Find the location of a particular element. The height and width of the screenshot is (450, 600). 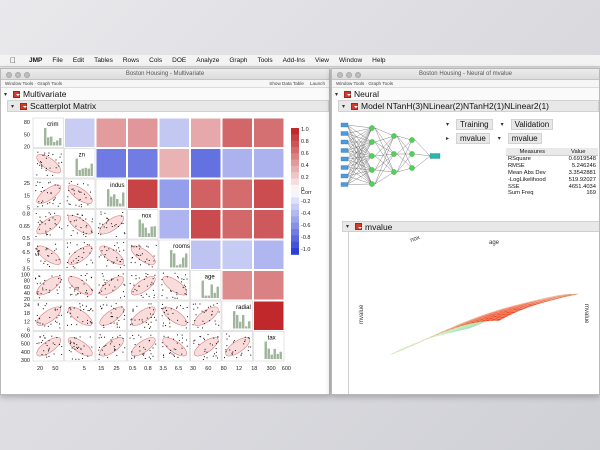

y-tick-label: 60 is located at coordinates (27, 288).